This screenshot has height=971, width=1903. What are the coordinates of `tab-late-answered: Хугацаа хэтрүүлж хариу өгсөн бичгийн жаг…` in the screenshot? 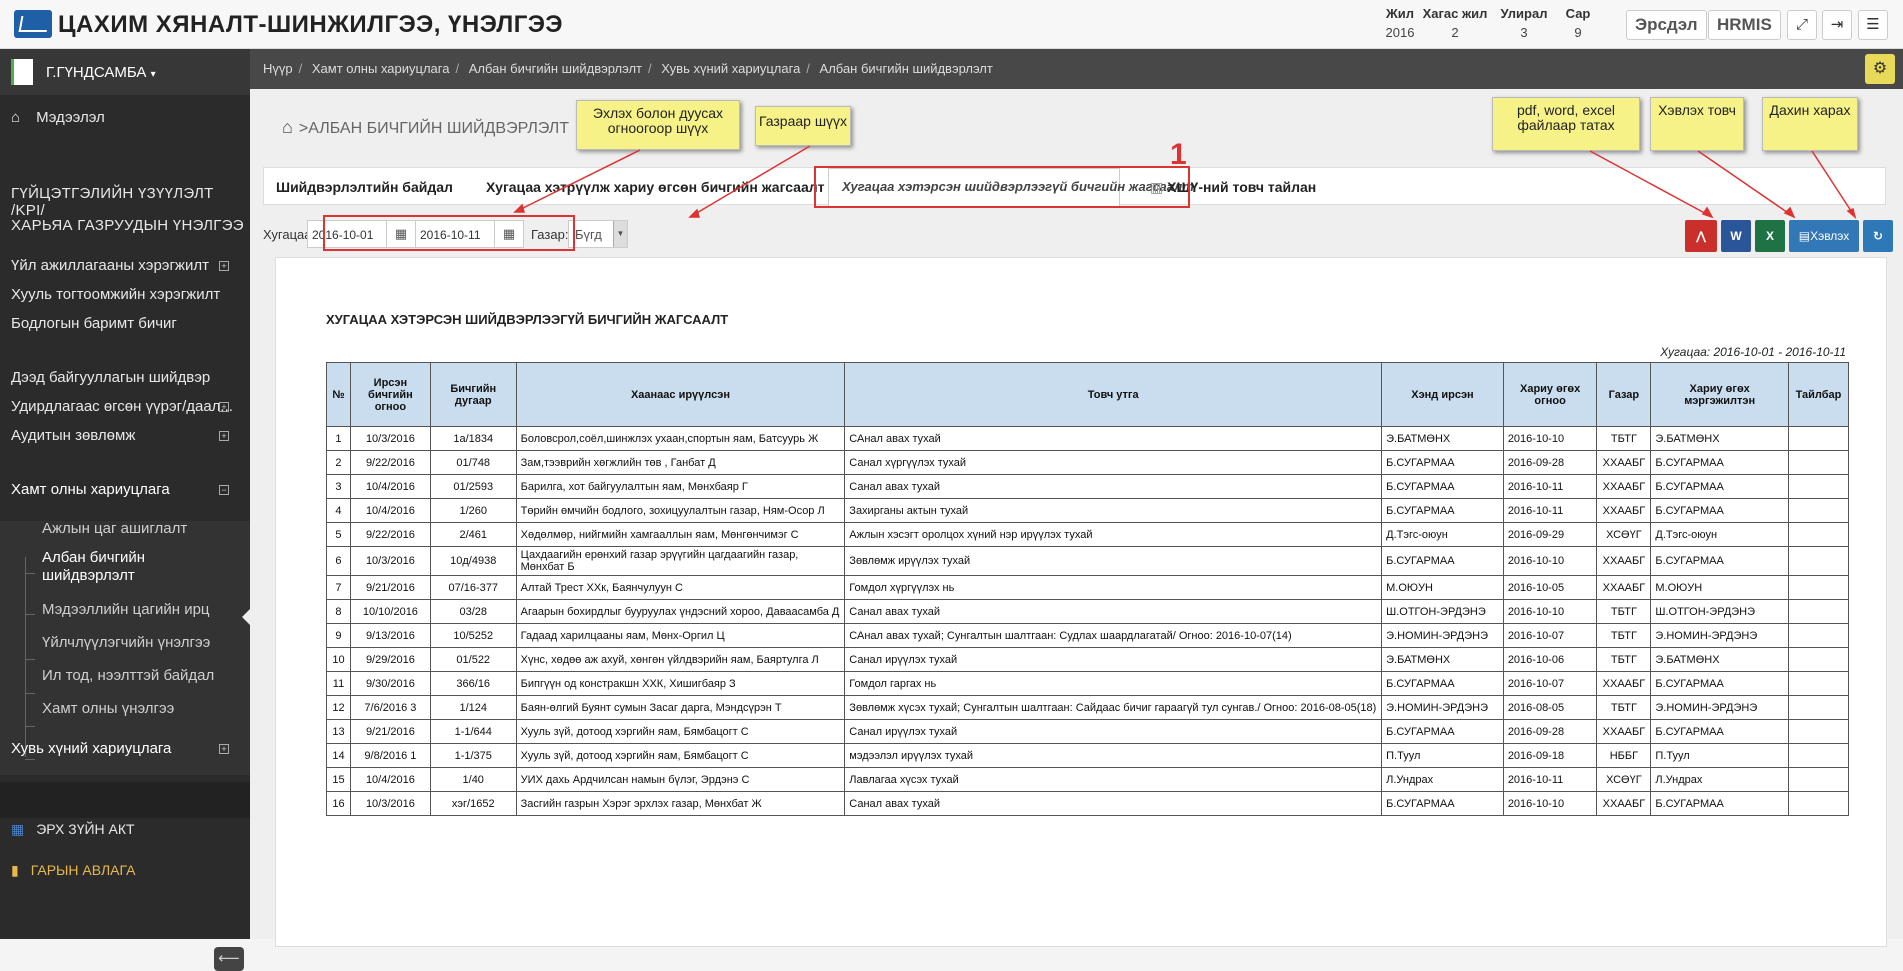 It's located at (655, 187).